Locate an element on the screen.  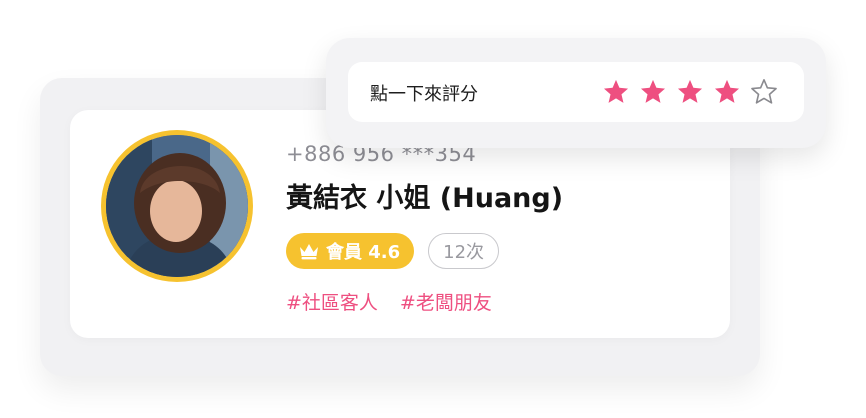
rating-box: 點一下來評分 is located at coordinates (576, 92).